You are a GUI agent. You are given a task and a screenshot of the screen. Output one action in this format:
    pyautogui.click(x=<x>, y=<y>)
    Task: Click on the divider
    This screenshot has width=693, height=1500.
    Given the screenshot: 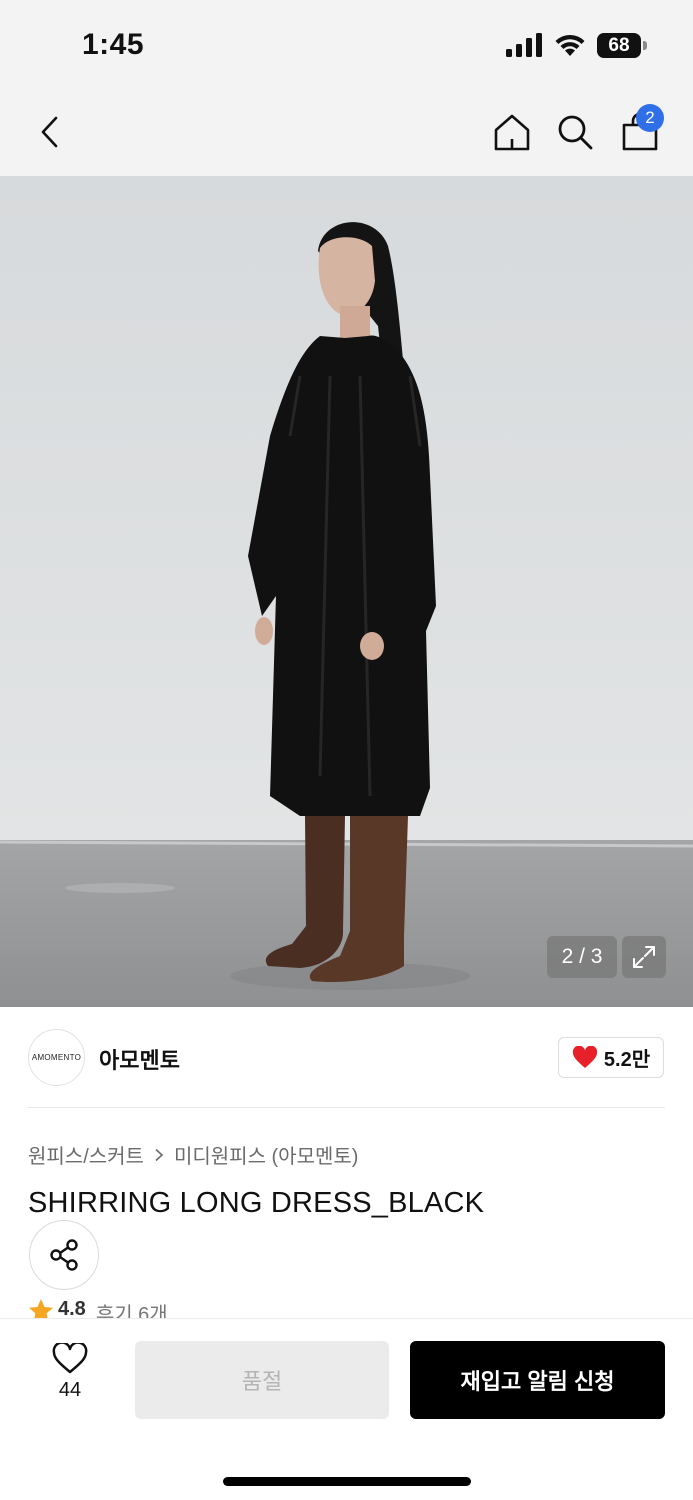 What is the action you would take?
    pyautogui.click(x=346, y=1107)
    